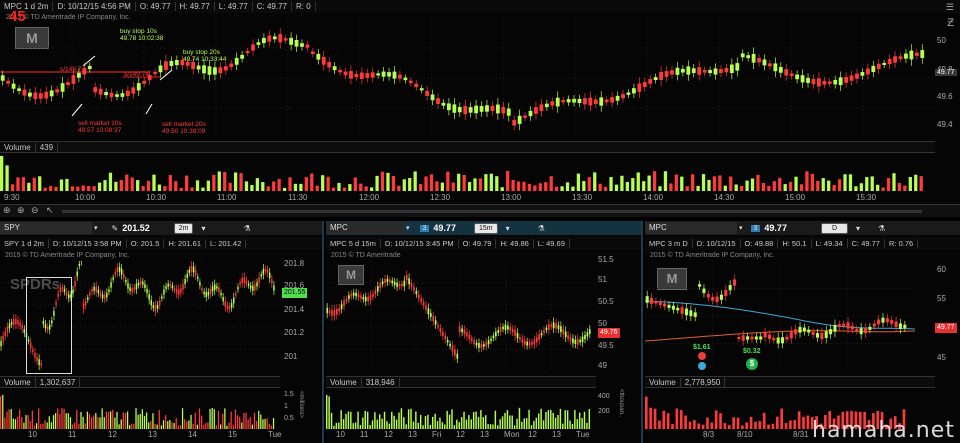 The image size is (960, 443). What do you see at coordinates (227, 197) in the screenshot?
I see `x-tick: 11:00` at bounding box center [227, 197].